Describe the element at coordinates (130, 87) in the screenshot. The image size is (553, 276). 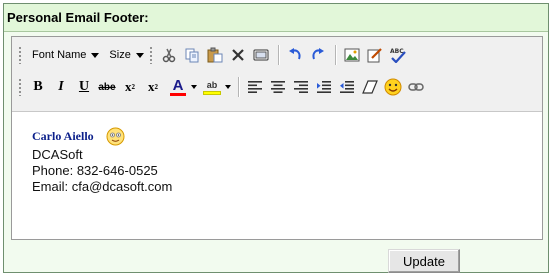
I see `superscript-button: x2` at that location.